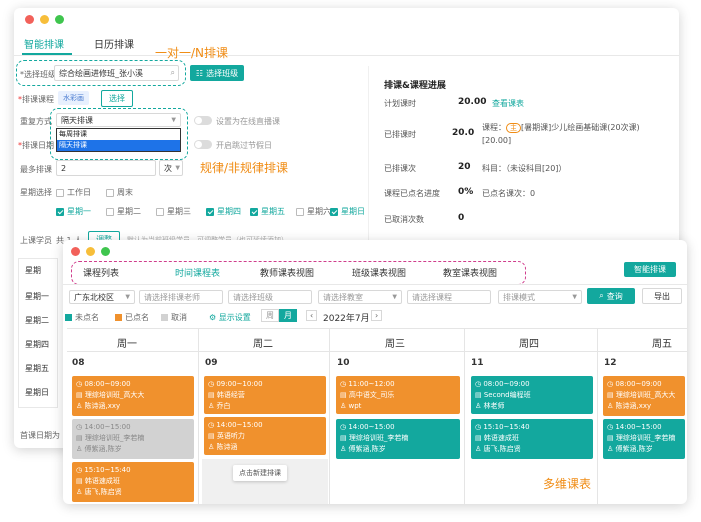  Describe the element at coordinates (203, 120) in the screenshot. I see `online-toggle` at that location.